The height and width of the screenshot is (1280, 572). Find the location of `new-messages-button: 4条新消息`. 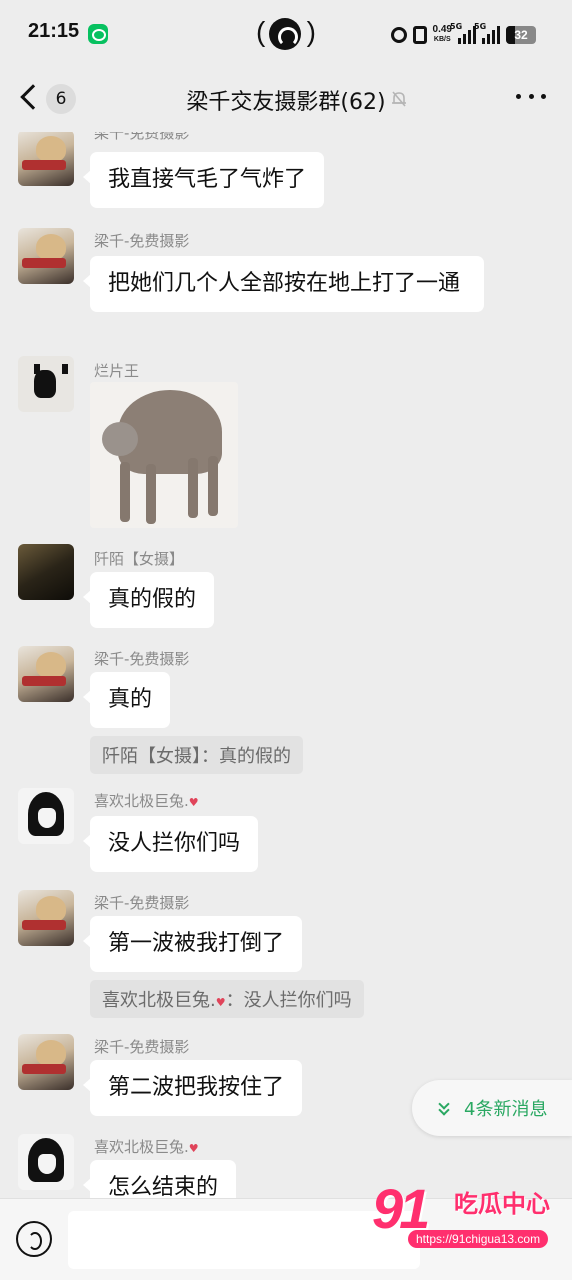

new-messages-button: 4条新消息 is located at coordinates (492, 1108).